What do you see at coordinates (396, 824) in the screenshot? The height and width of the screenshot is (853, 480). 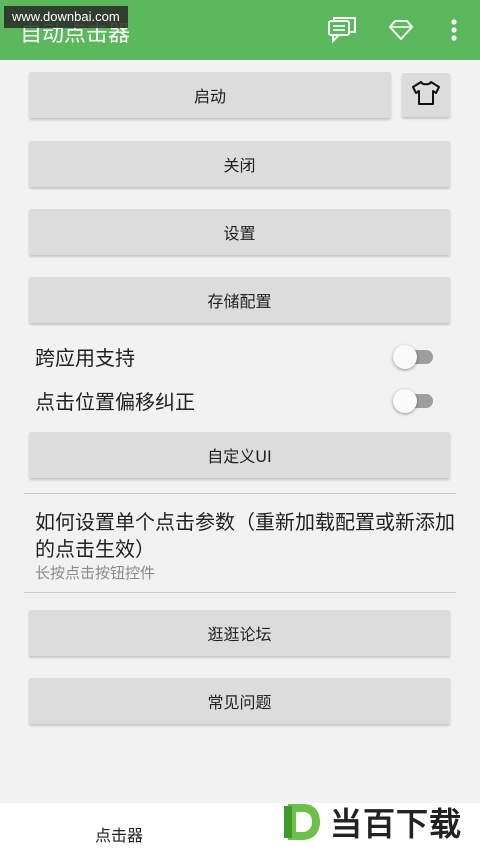 I see `logo-text: 当百下载` at bounding box center [396, 824].